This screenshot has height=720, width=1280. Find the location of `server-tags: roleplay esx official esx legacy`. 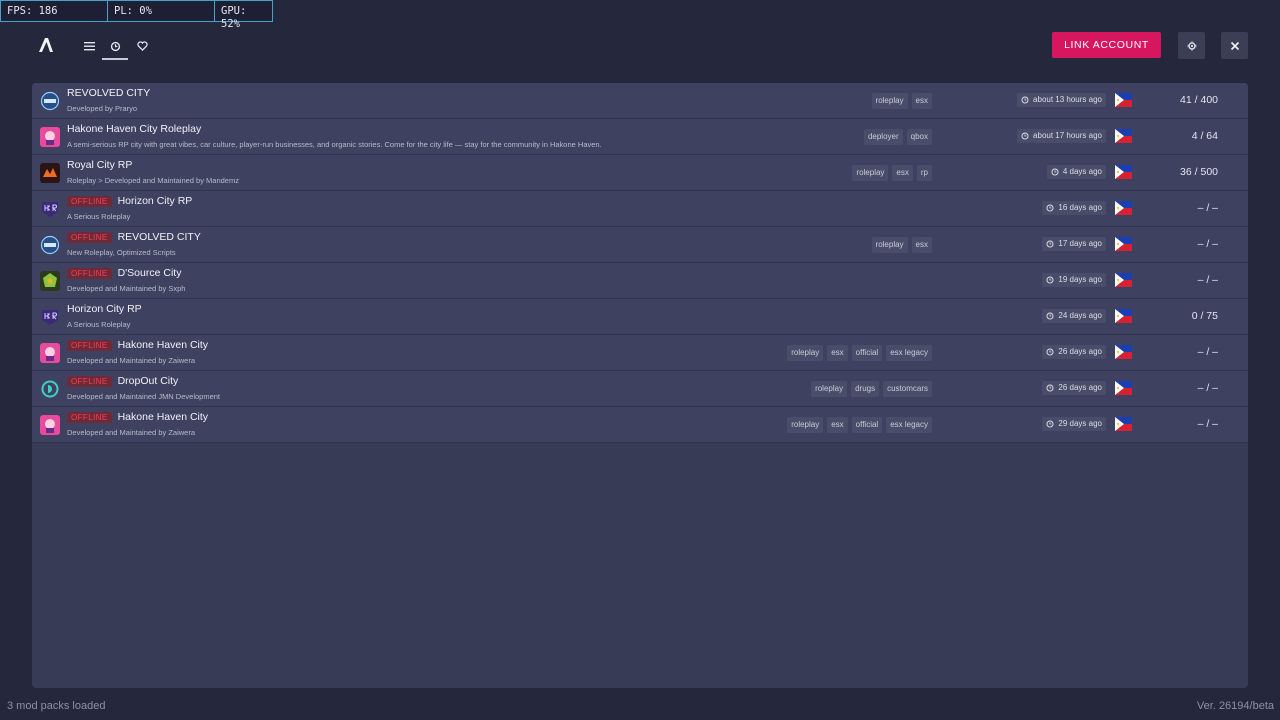

server-tags: roleplay esx official esx legacy is located at coordinates (859, 353).